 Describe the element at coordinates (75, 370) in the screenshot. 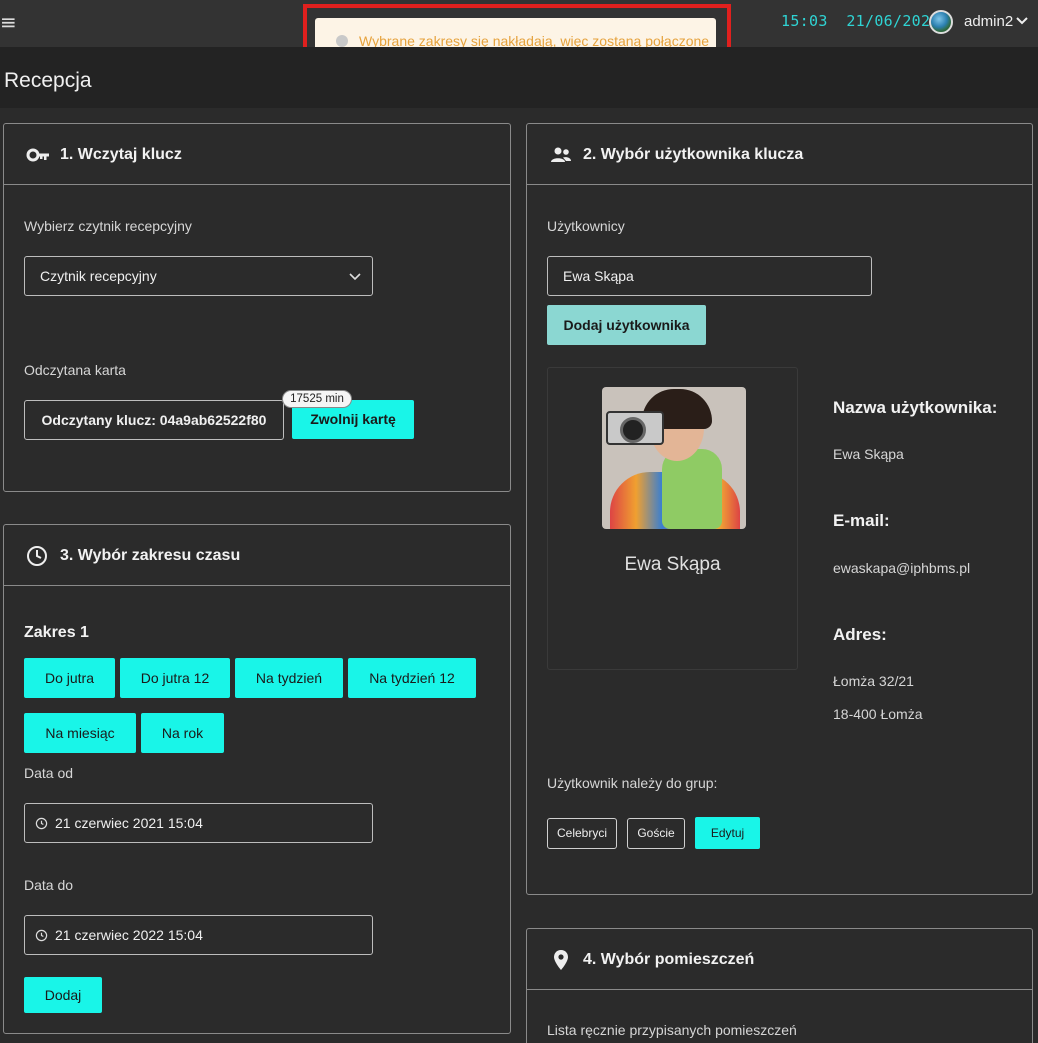

I see `card-label: Odczytana karta` at that location.